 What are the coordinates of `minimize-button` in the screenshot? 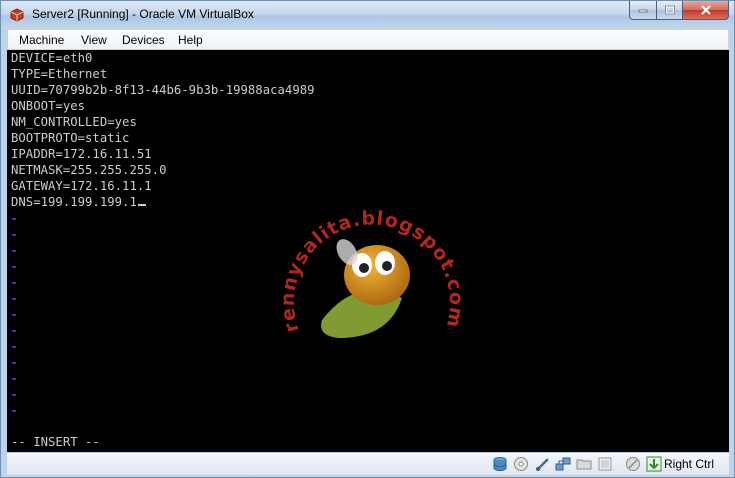 It's located at (643, 10).